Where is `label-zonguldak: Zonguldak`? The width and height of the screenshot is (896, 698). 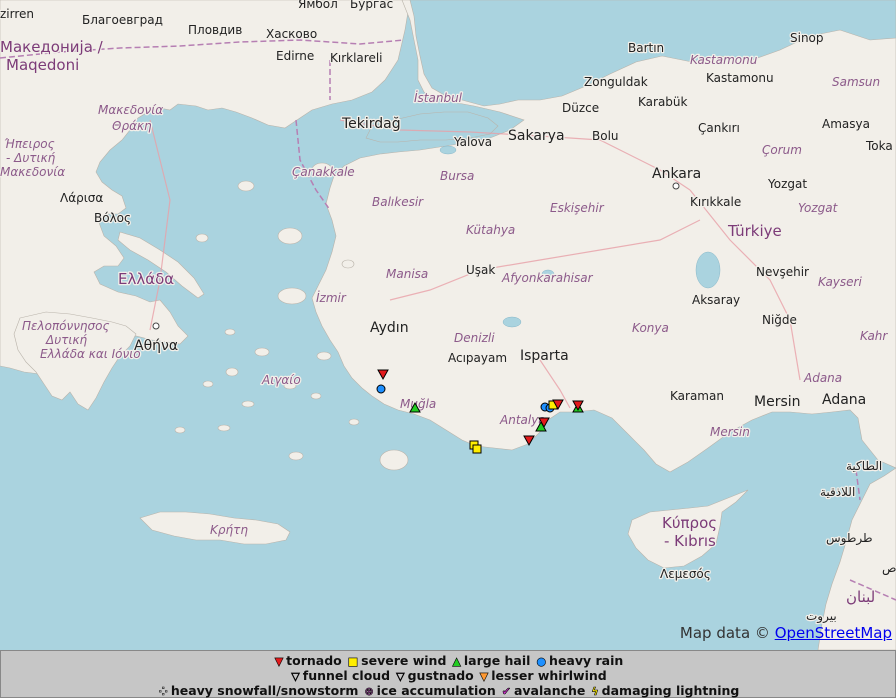
label-zonguldak: Zonguldak is located at coordinates (616, 82).